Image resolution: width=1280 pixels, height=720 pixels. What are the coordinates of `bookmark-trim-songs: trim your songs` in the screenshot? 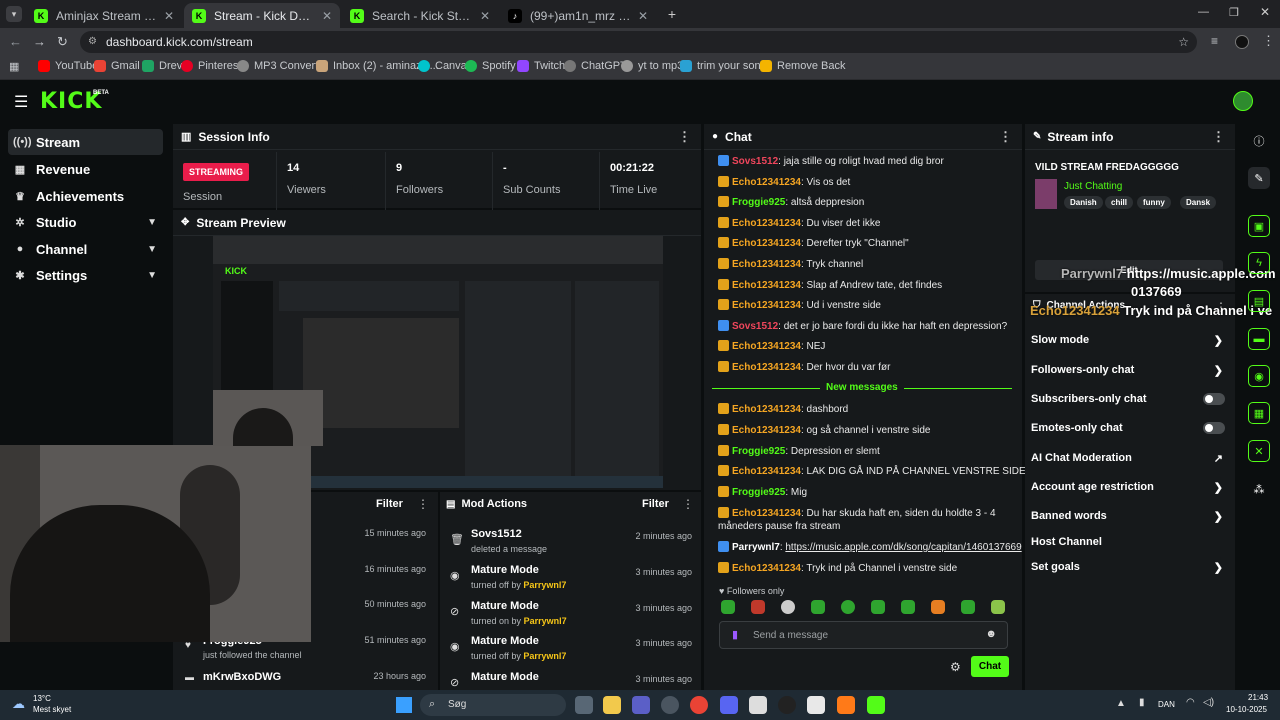 It's located at (726, 66).